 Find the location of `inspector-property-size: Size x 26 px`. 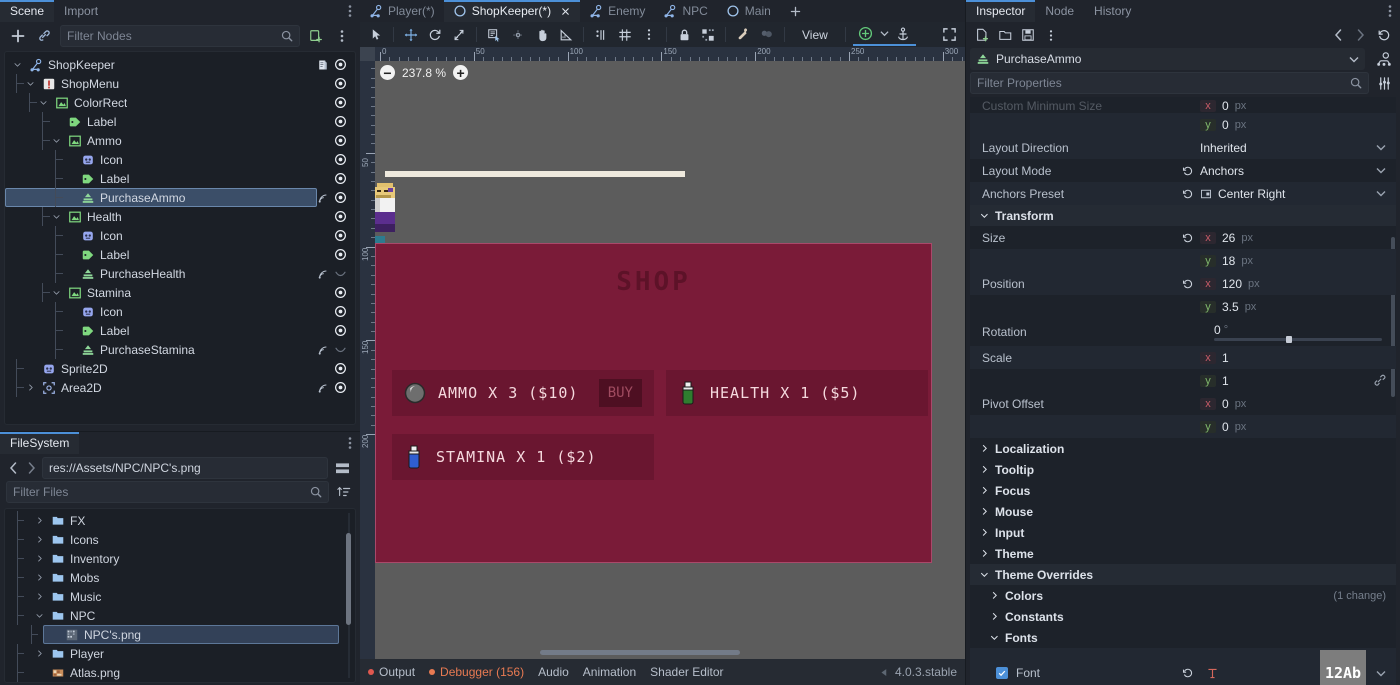

inspector-property-size: Size x 26 px is located at coordinates (1183, 237).